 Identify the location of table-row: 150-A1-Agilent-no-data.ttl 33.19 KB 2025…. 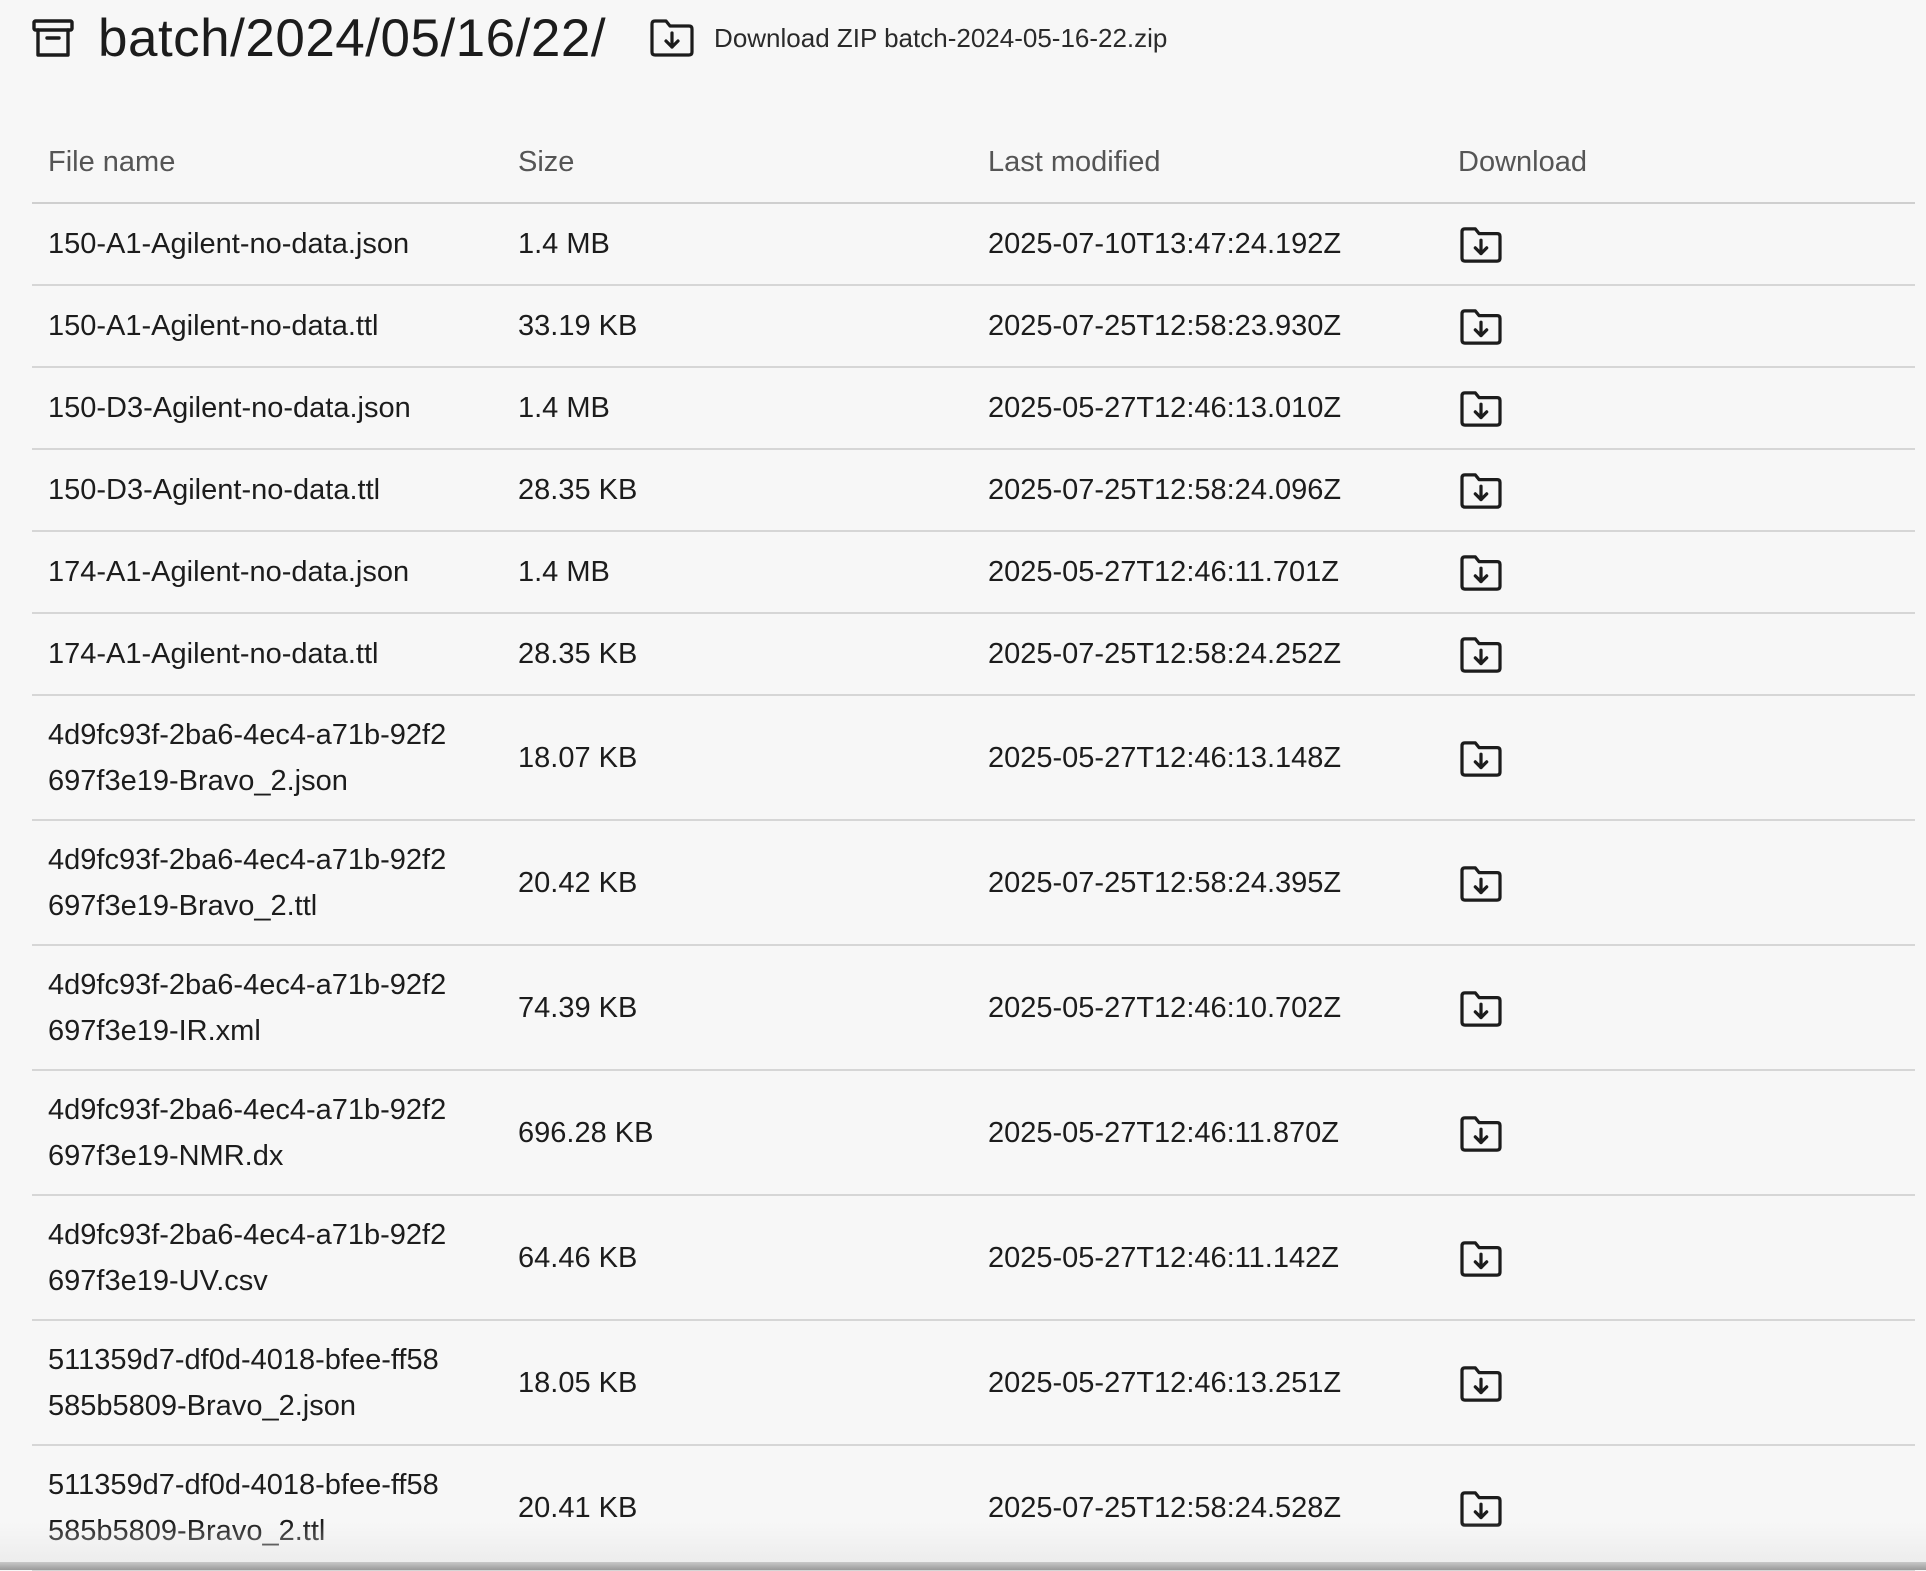
(973, 326).